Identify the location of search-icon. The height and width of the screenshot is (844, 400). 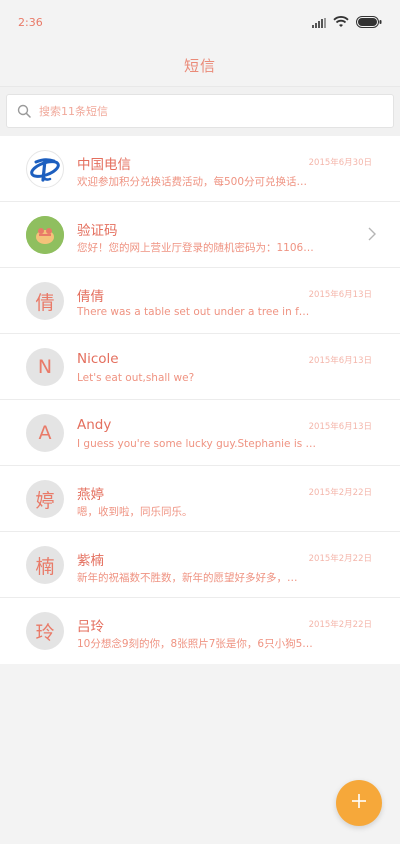
(24, 111).